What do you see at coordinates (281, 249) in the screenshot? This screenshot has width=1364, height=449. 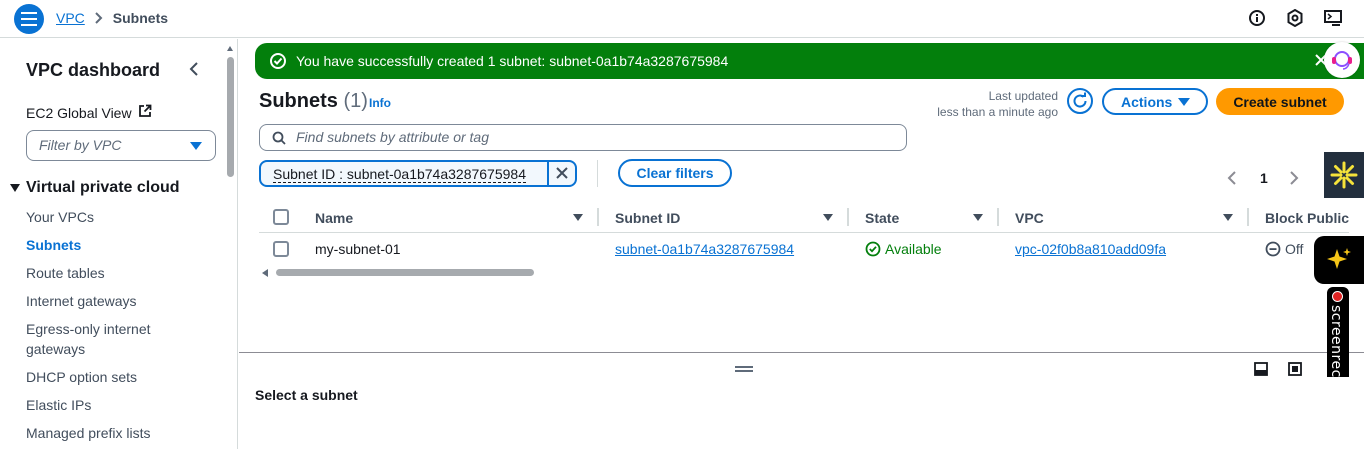 I see `row-checkbox` at bounding box center [281, 249].